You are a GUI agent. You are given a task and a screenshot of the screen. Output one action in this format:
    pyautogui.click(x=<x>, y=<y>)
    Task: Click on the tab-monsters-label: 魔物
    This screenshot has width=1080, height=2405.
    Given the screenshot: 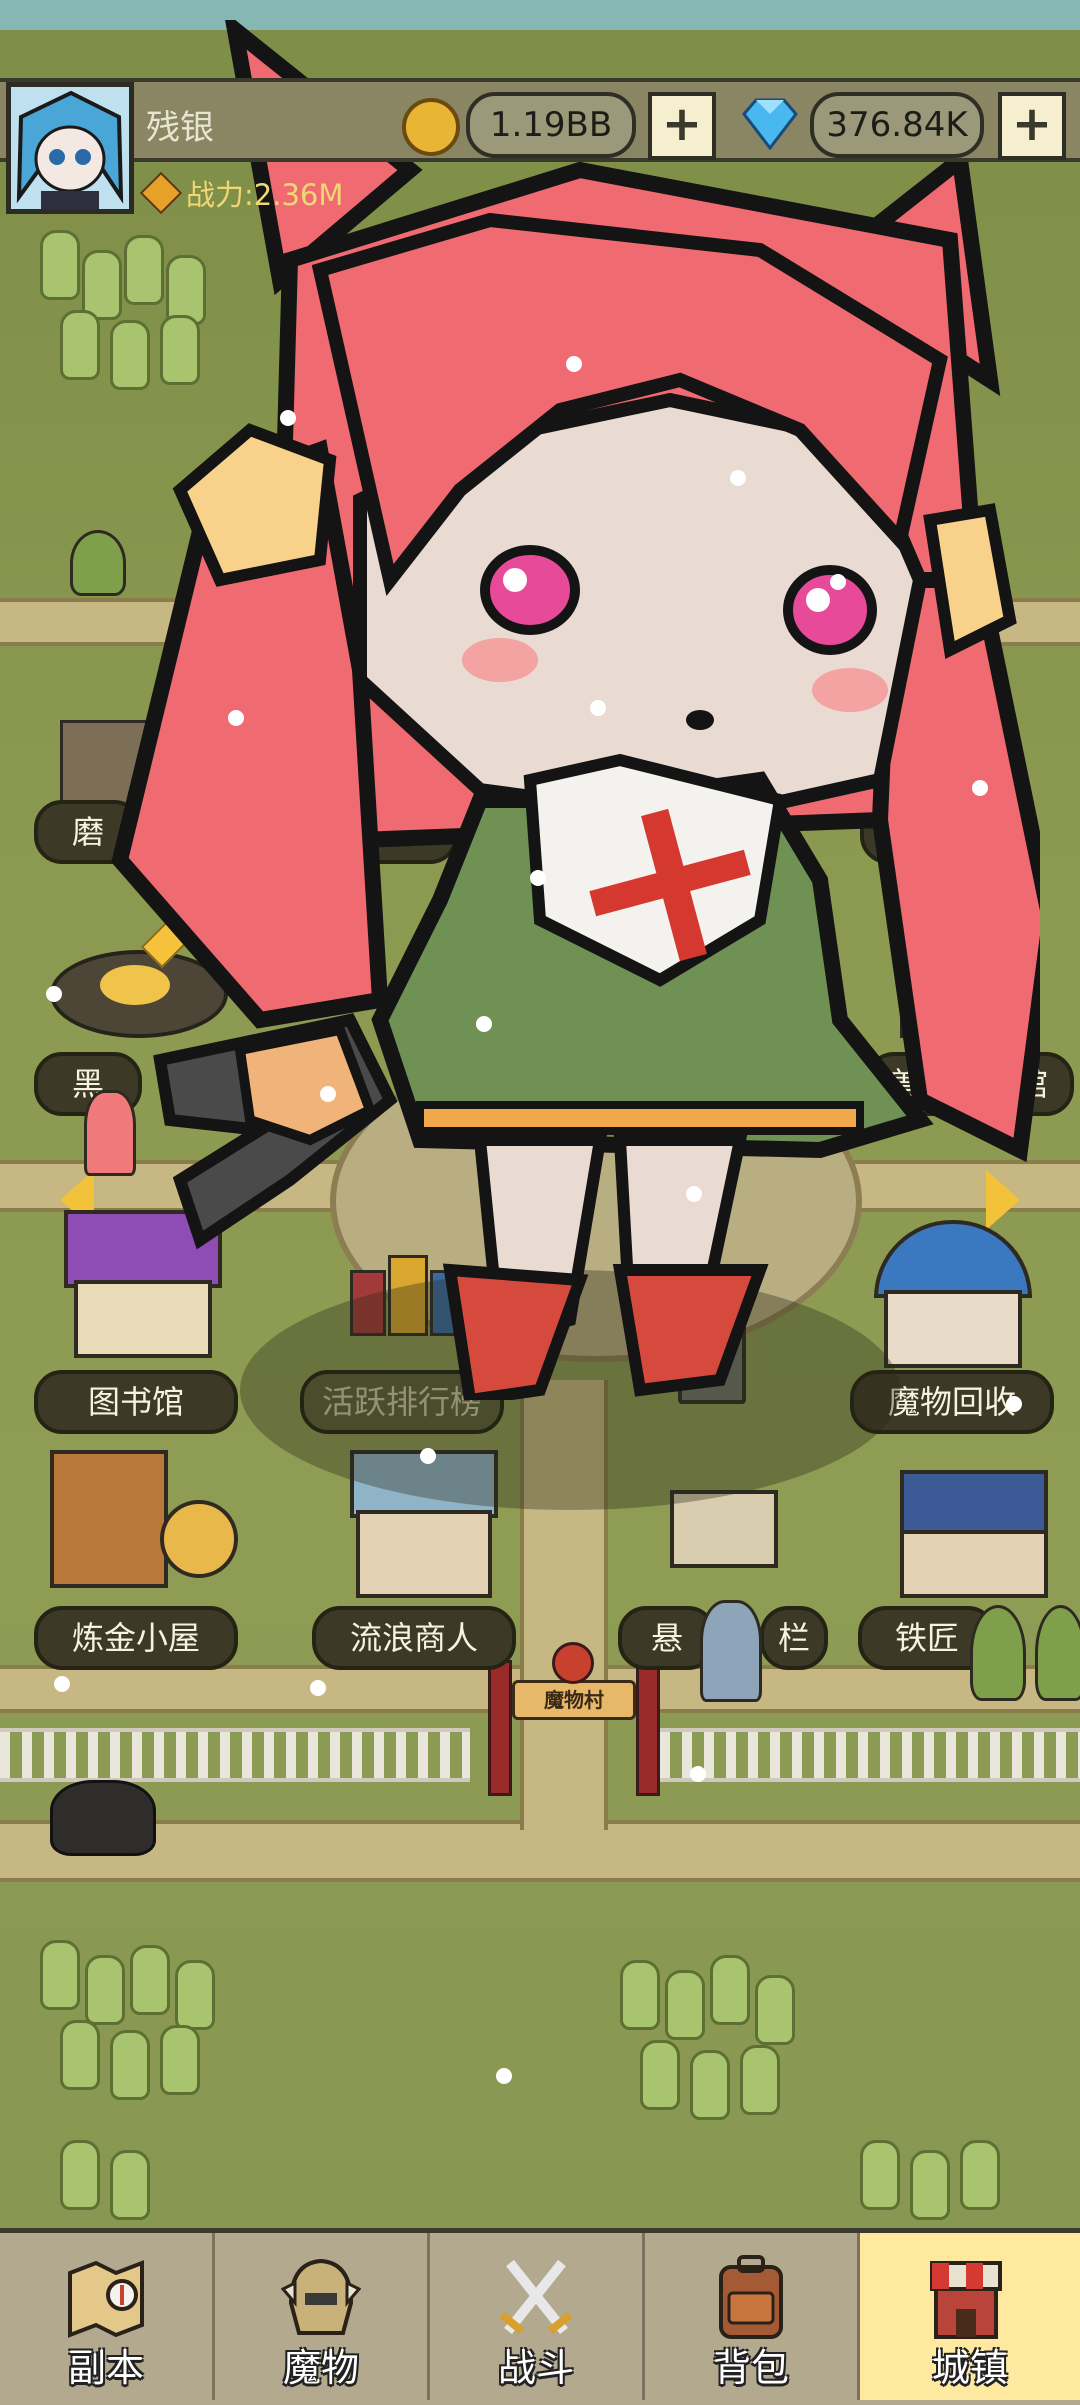 What is the action you would take?
    pyautogui.click(x=320, y=2368)
    